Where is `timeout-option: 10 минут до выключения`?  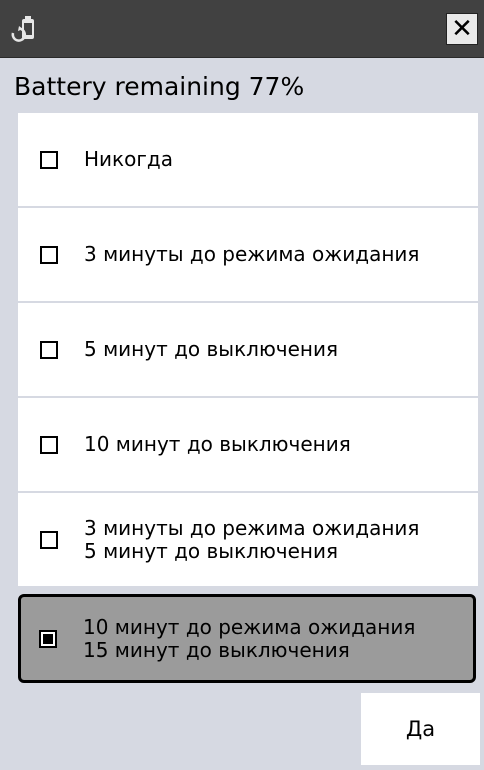
timeout-option: 10 минут до выключения is located at coordinates (248, 446).